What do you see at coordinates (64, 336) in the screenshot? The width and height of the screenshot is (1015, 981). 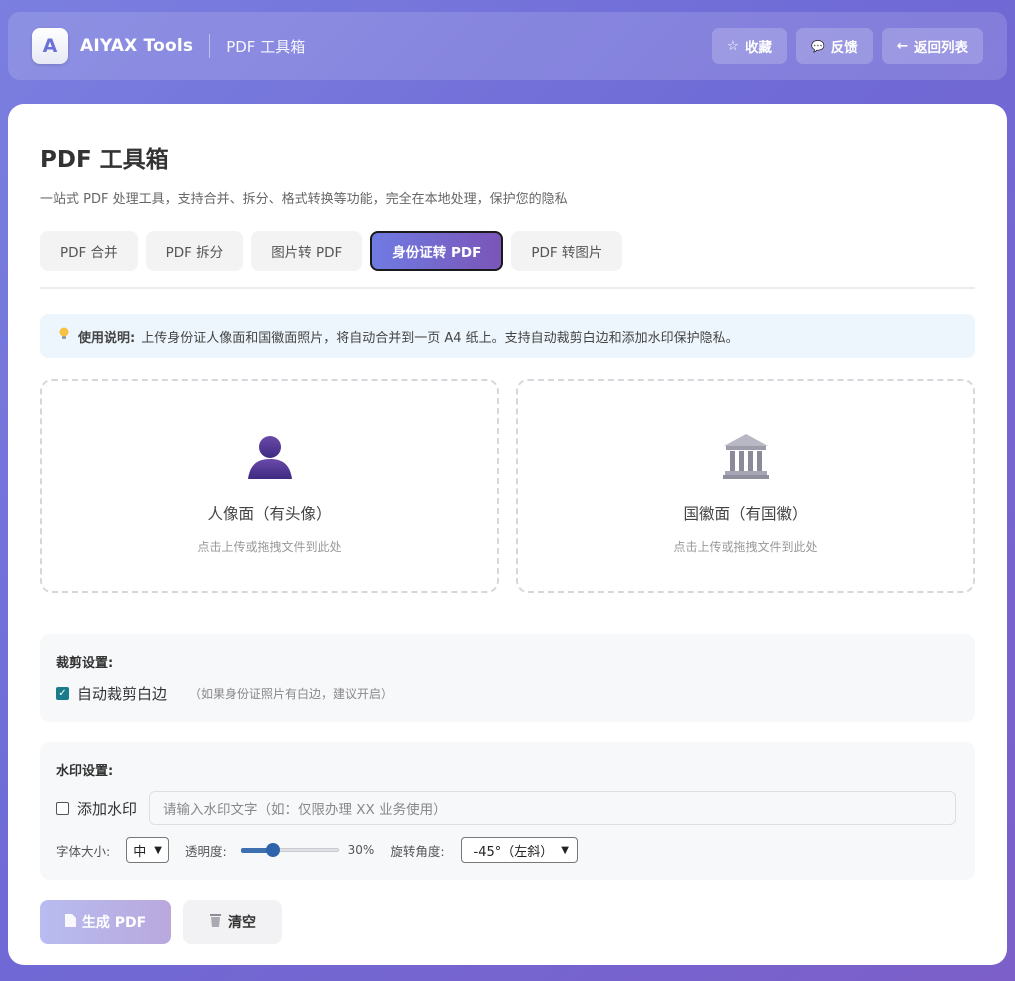 I see `lightbulb-icon` at bounding box center [64, 336].